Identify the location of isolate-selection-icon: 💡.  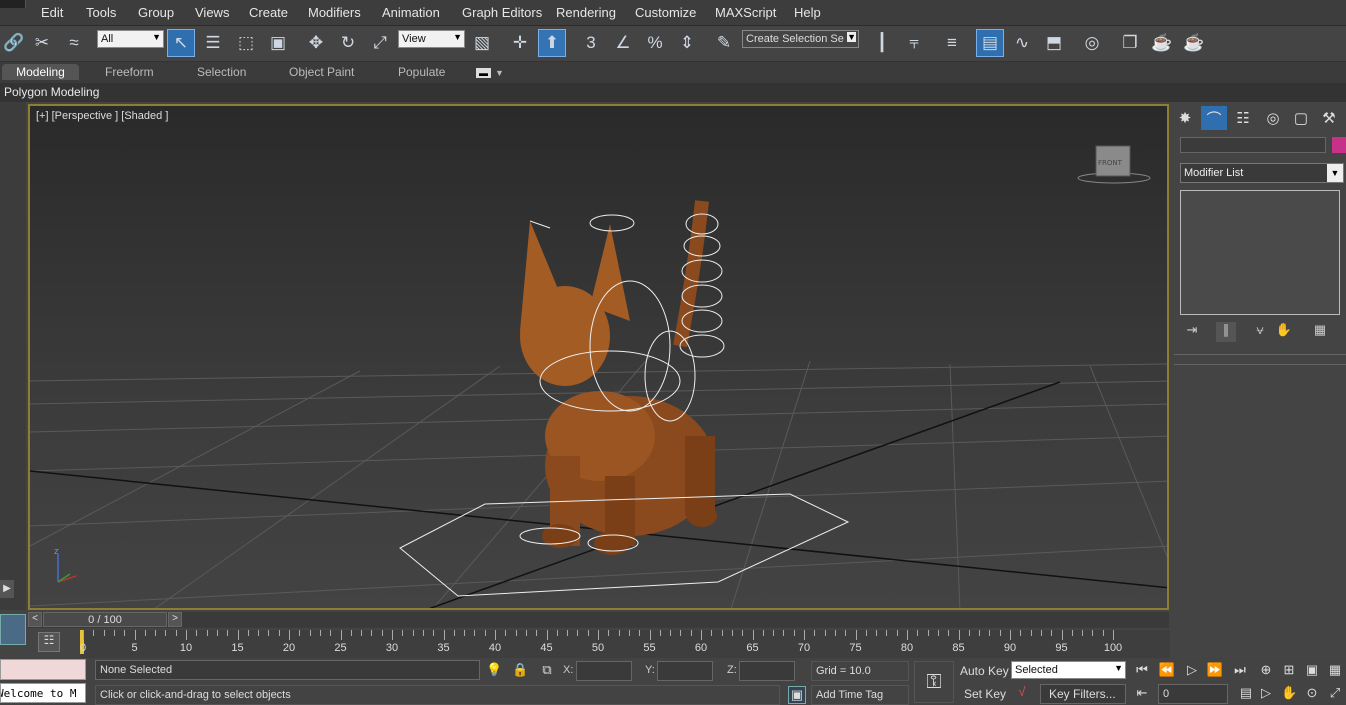
(494, 670).